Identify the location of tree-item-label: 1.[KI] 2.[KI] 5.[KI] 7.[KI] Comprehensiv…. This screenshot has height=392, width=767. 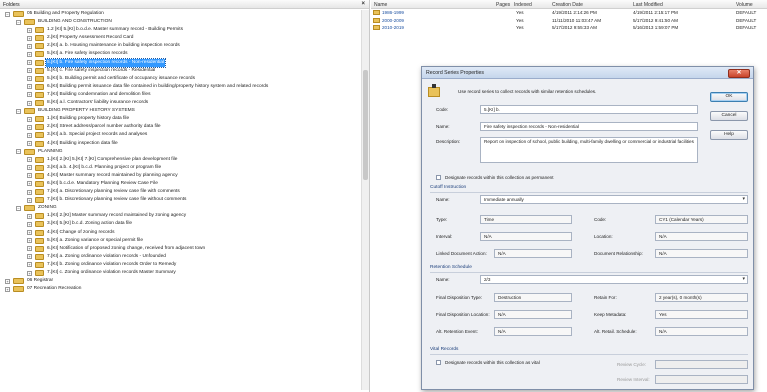
(112, 160).